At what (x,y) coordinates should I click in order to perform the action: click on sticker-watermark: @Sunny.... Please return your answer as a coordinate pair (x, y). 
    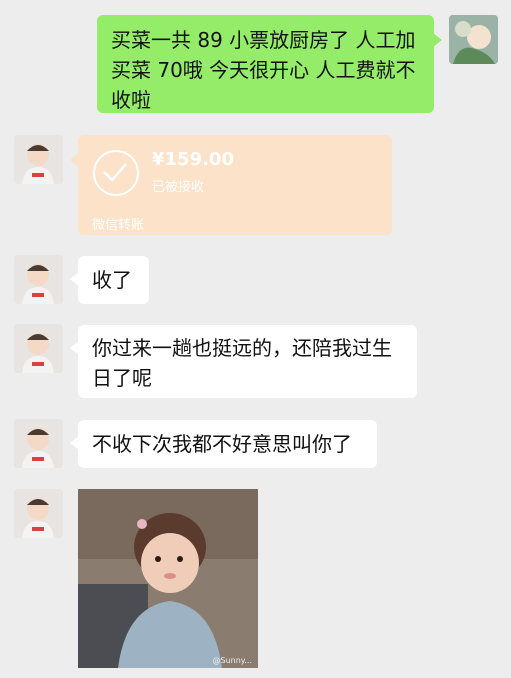
    Looking at the image, I should click on (232, 660).